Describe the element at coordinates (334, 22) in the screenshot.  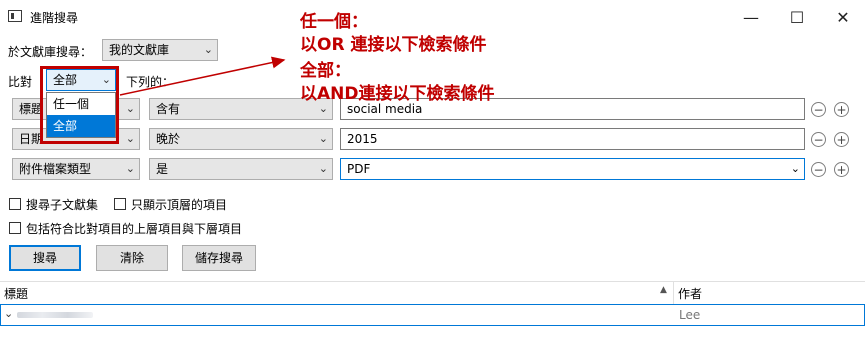
I see `annotation-line-1: 任一個：` at that location.